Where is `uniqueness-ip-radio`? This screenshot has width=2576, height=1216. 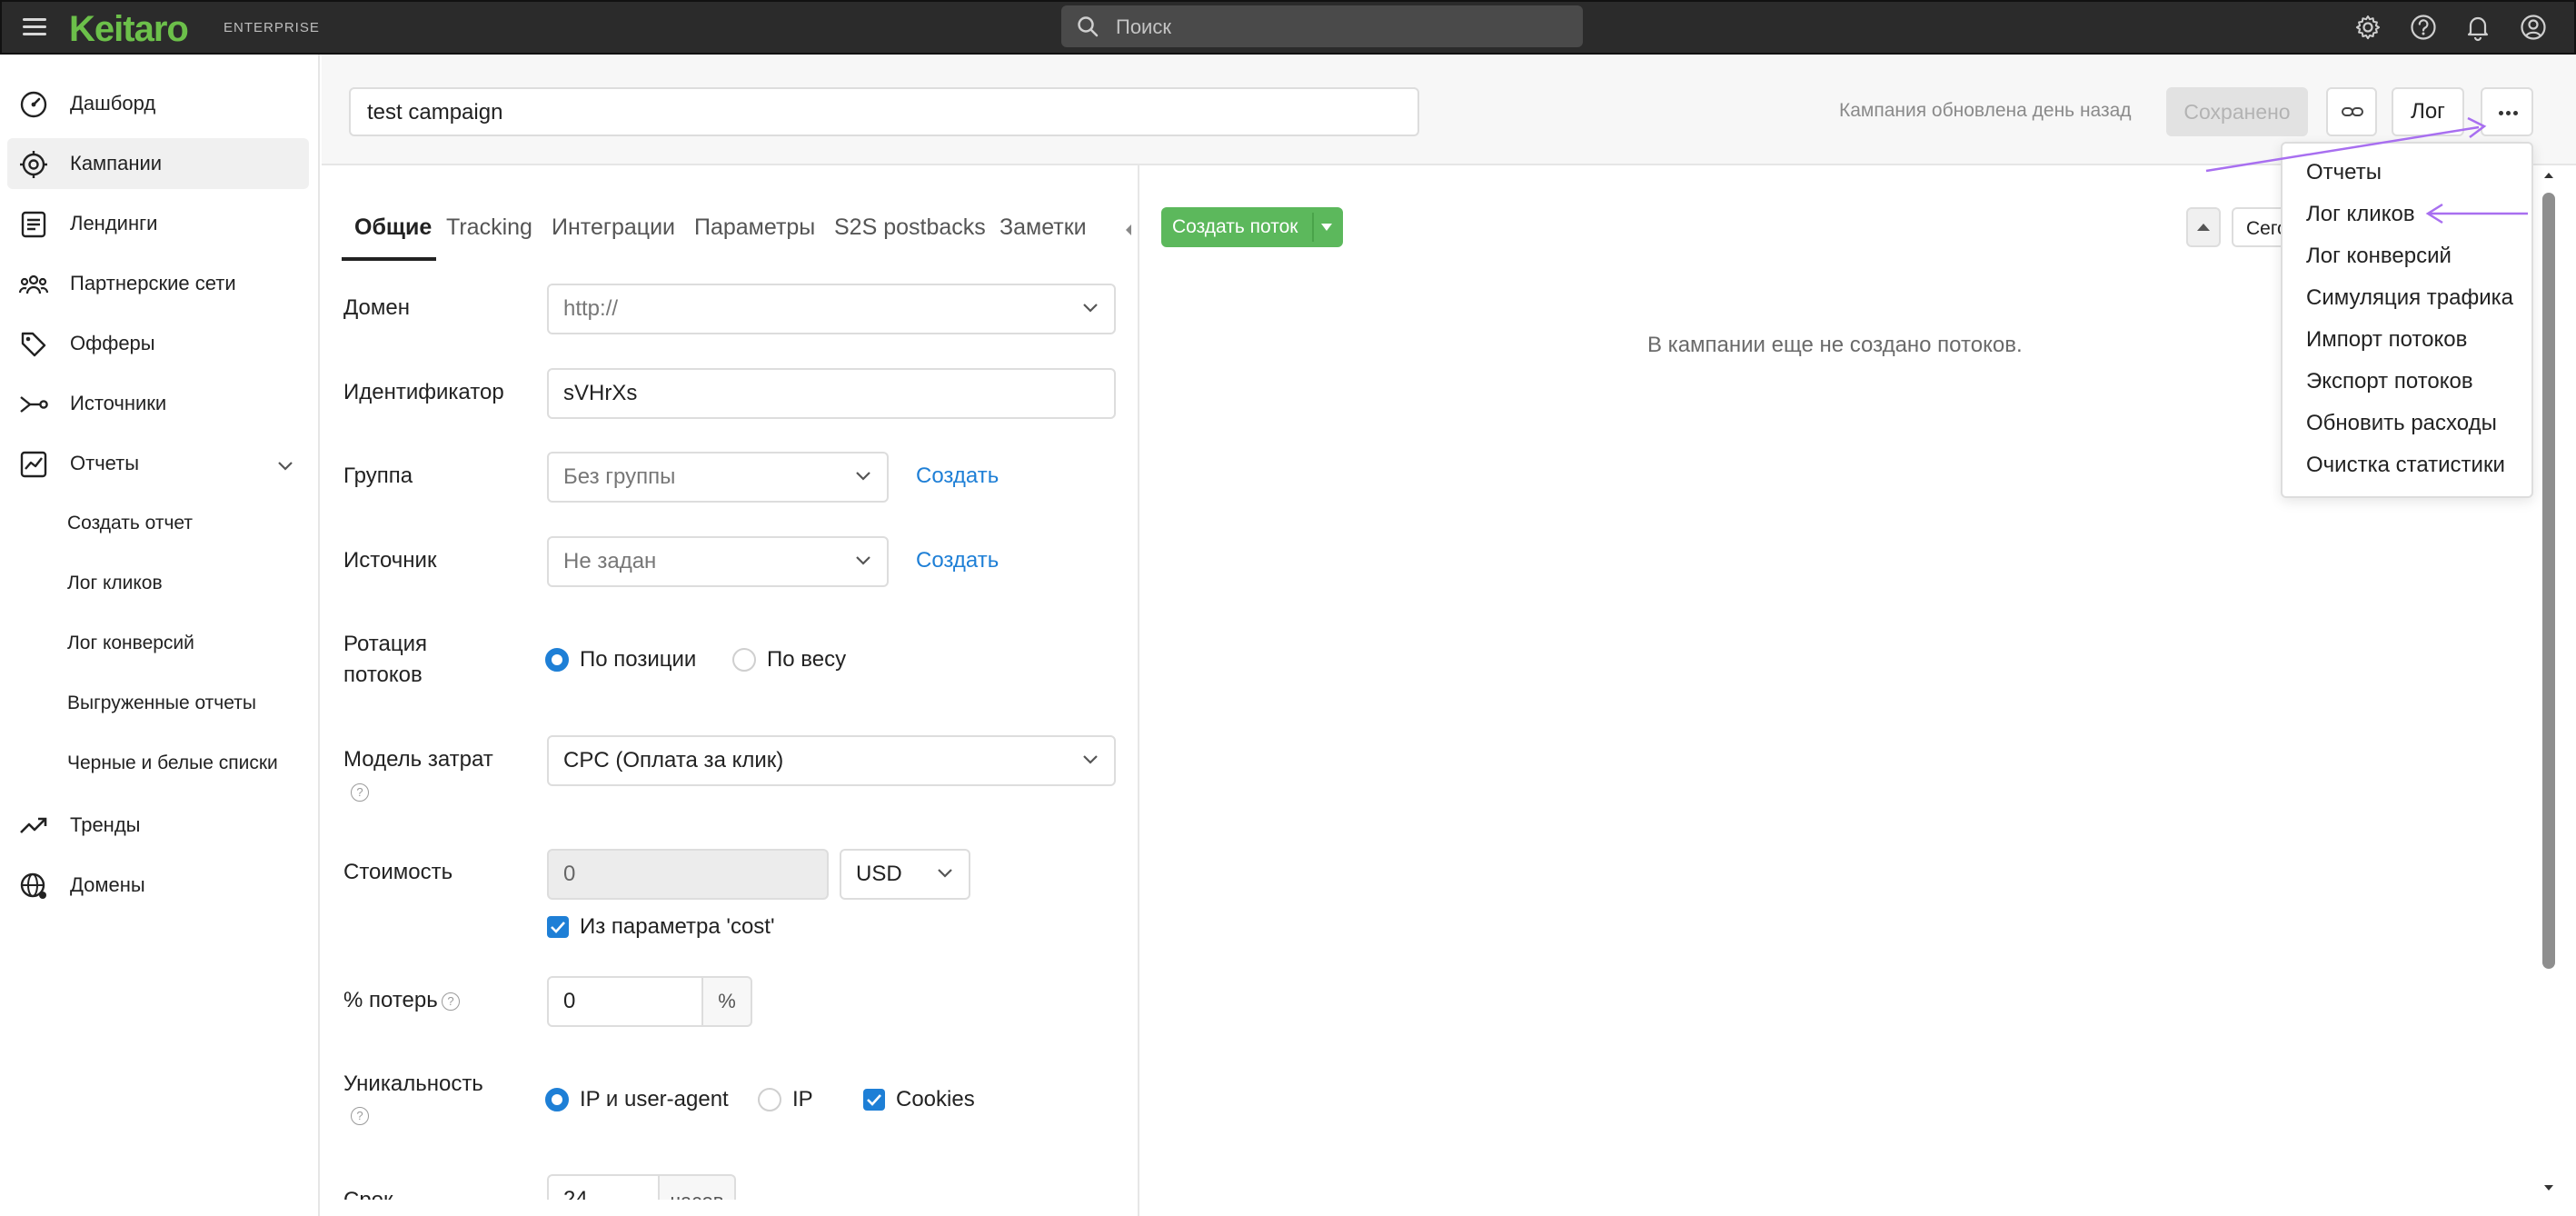
uniqueness-ip-radio is located at coordinates (769, 1099).